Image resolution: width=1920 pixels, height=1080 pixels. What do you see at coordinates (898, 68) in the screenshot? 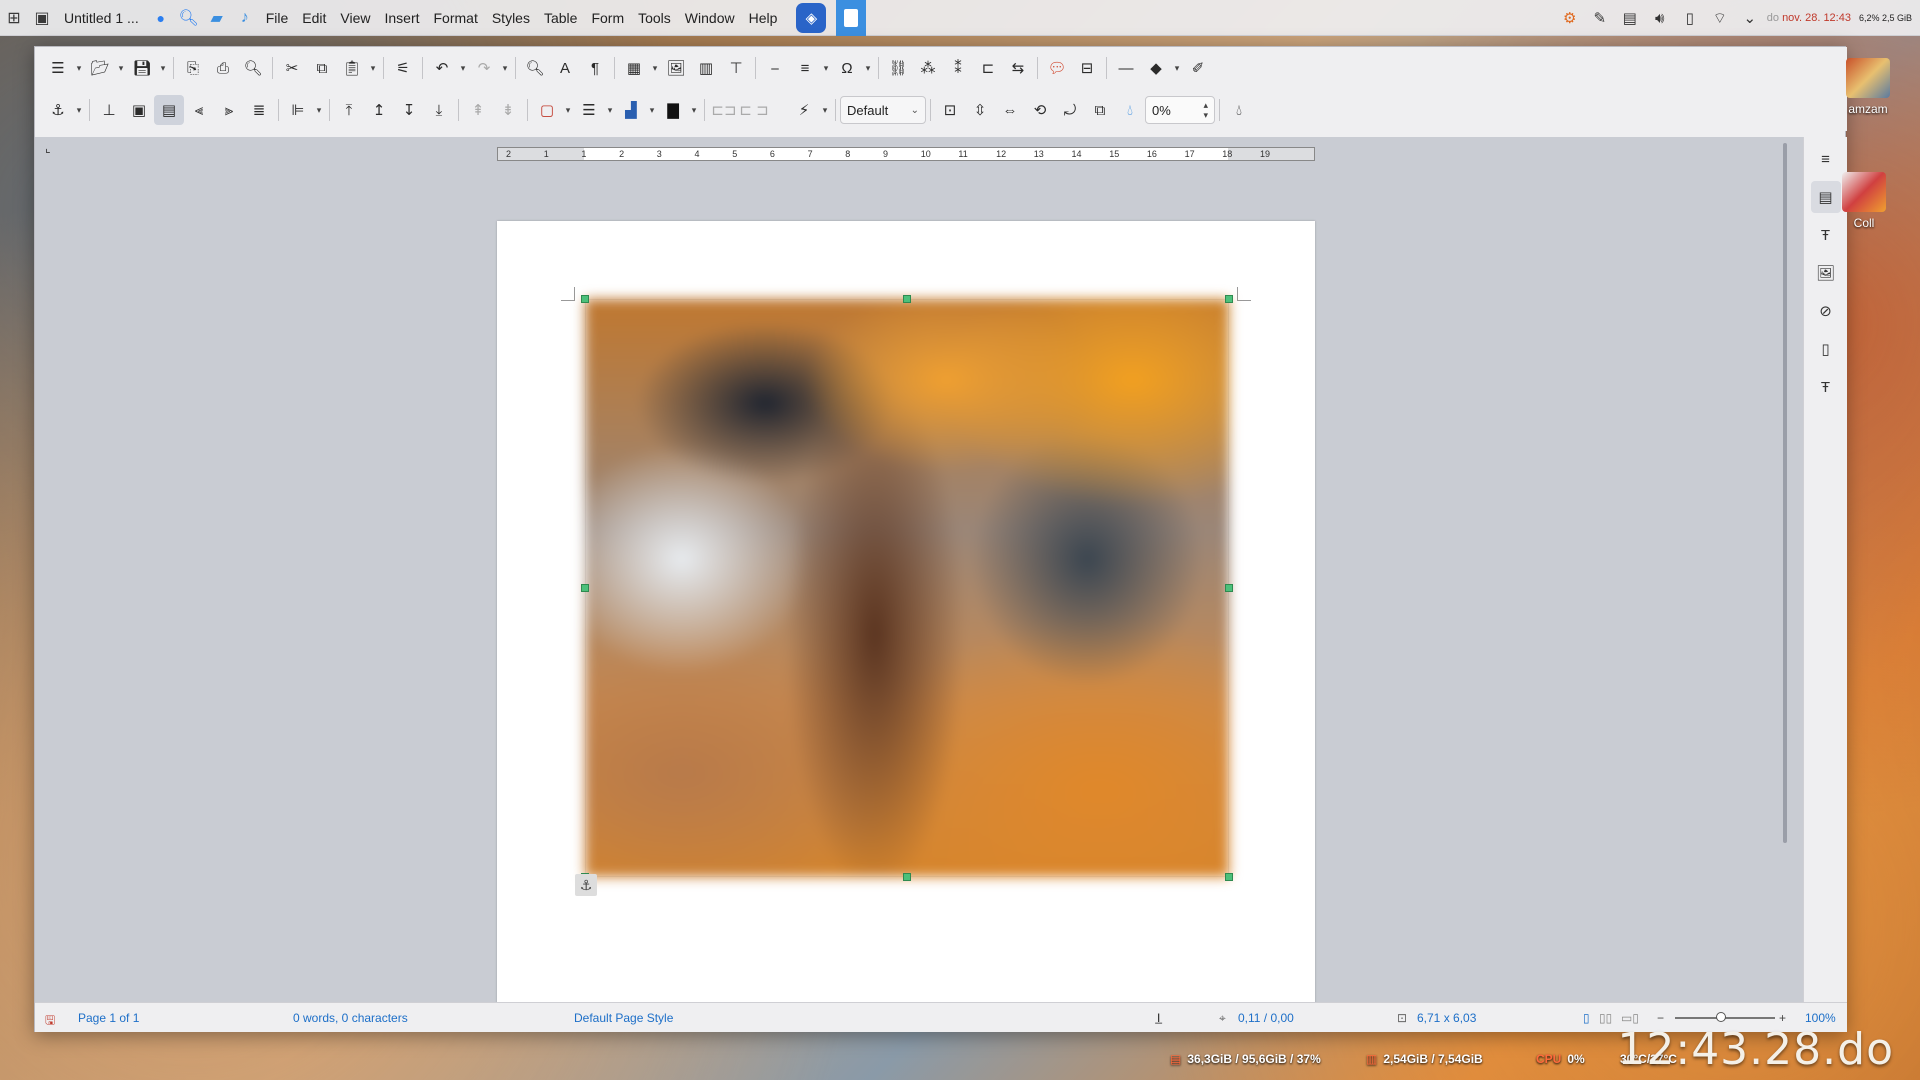
I see `hyperlink-icon: ⛓` at bounding box center [898, 68].